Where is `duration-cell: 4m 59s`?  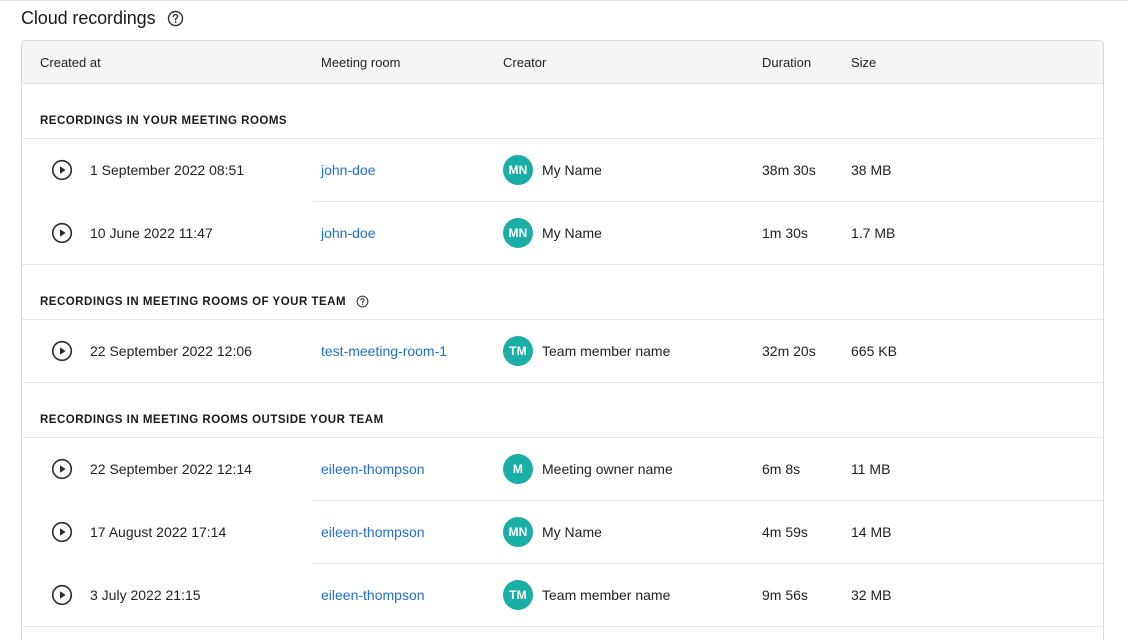
duration-cell: 4m 59s is located at coordinates (785, 532).